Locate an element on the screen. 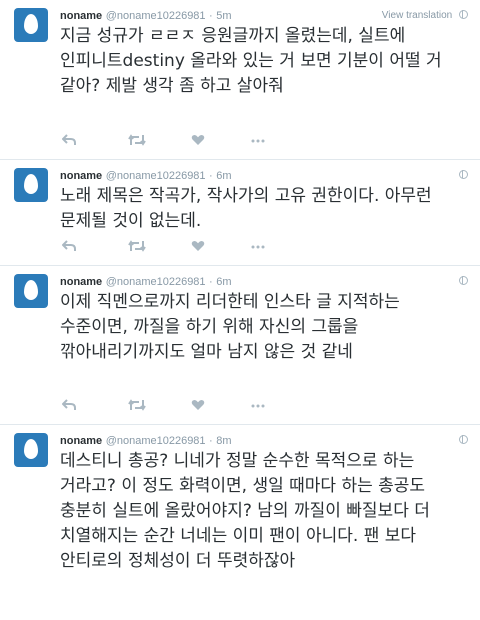 This screenshot has width=480, height=620. timestamp: 5m is located at coordinates (223, 16).